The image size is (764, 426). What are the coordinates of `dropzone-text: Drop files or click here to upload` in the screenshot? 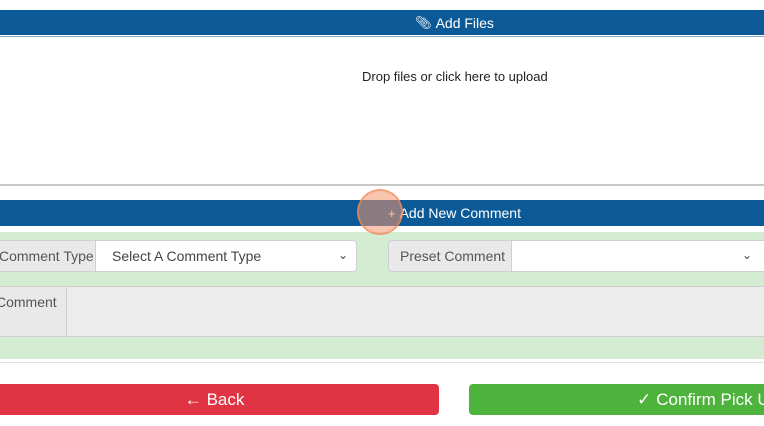 It's located at (455, 76).